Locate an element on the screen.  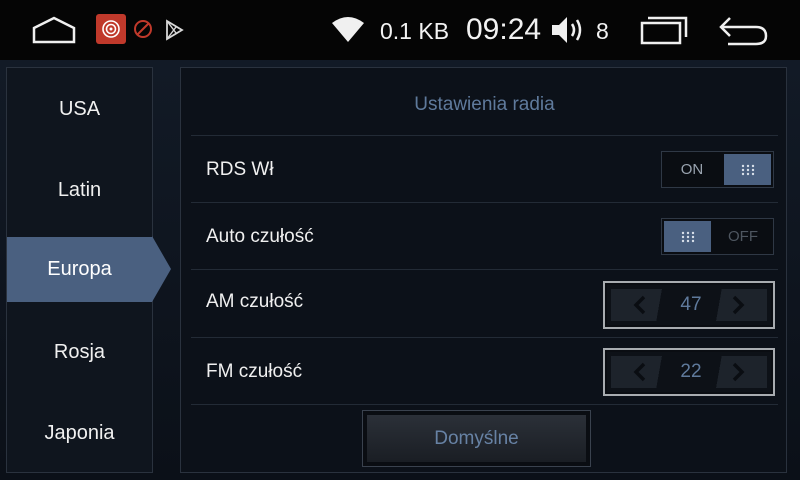
selected-region-pointer is located at coordinates (161, 269).